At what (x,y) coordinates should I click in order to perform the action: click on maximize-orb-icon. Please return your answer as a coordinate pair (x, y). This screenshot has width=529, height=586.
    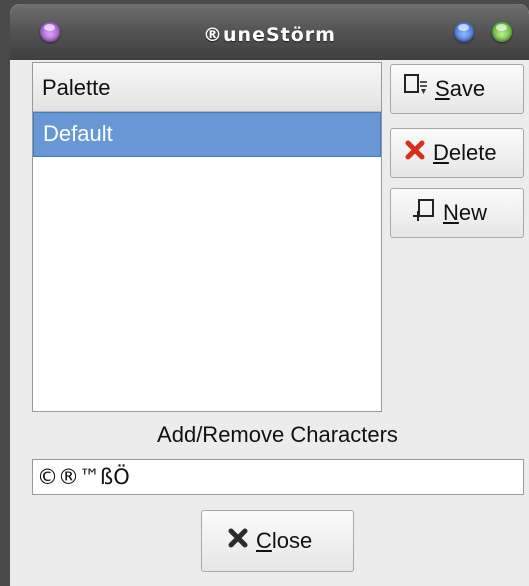
    Looking at the image, I should click on (502, 32).